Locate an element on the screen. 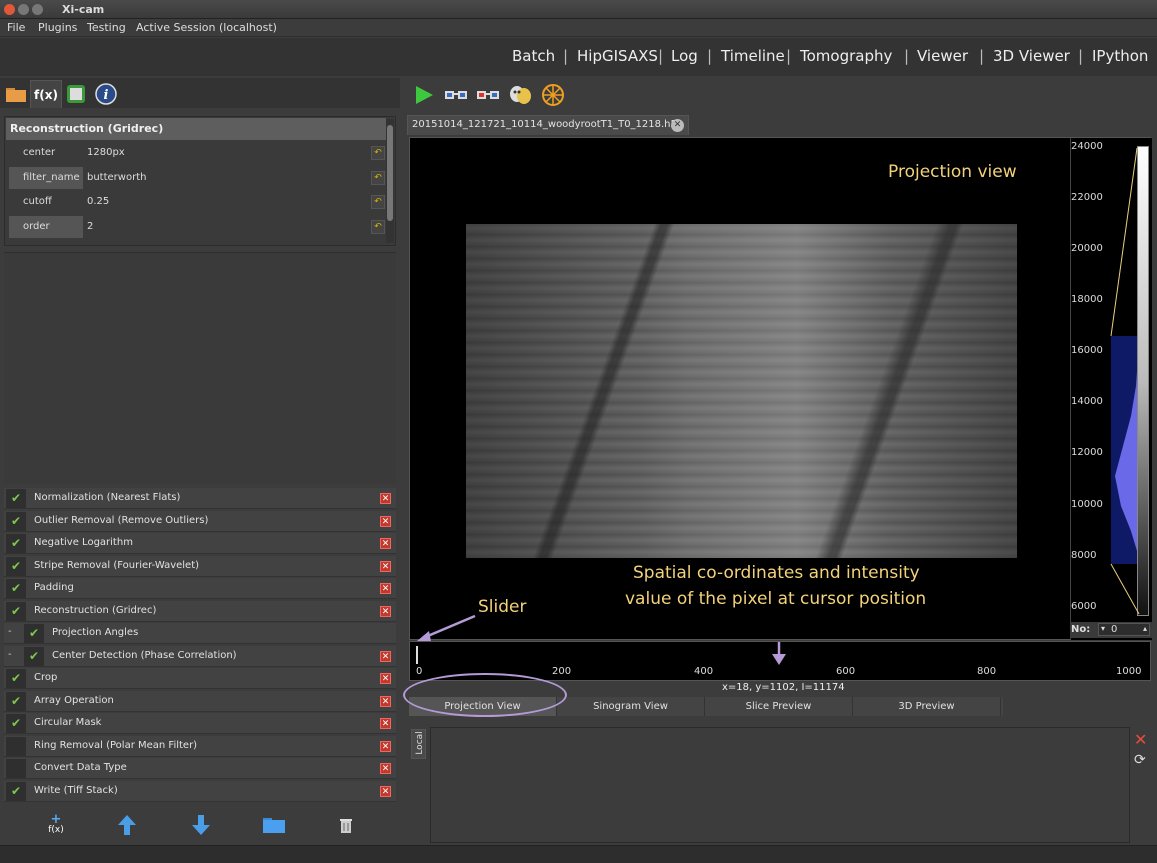 The height and width of the screenshot is (863, 1157). spinbox-up-icon: ▴ is located at coordinates (1145, 628).